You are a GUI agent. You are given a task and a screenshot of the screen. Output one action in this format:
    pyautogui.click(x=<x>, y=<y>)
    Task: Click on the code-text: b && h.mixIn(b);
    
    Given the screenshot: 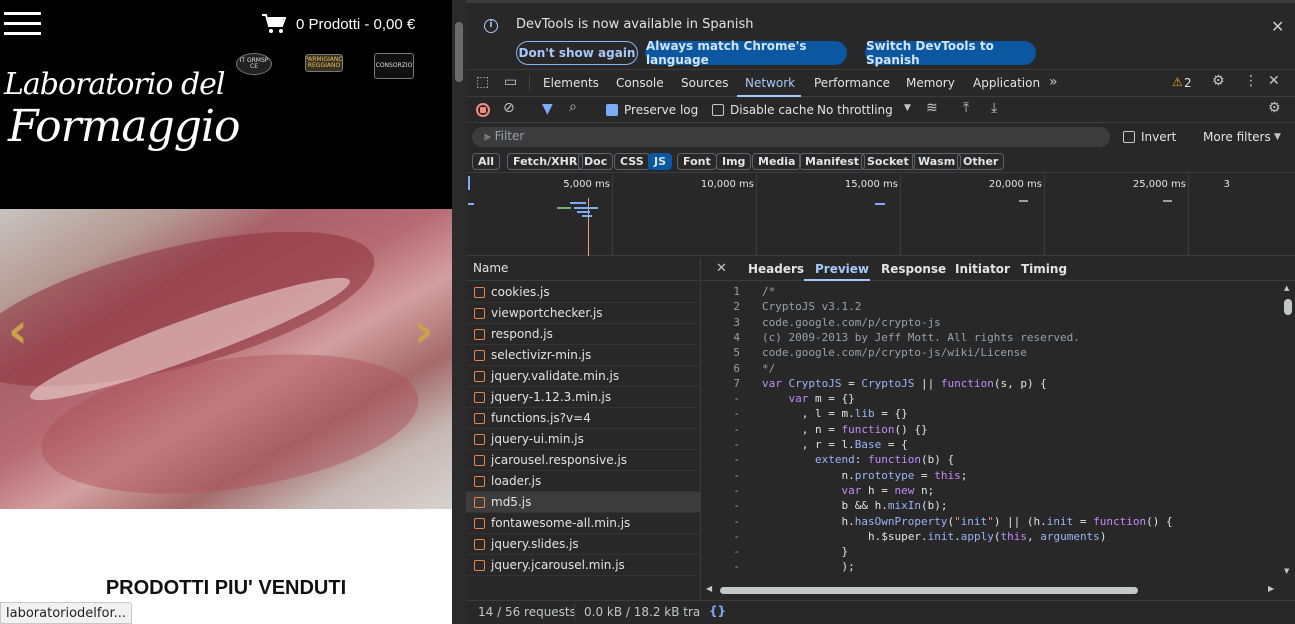 What is the action you would take?
    pyautogui.click(x=855, y=506)
    